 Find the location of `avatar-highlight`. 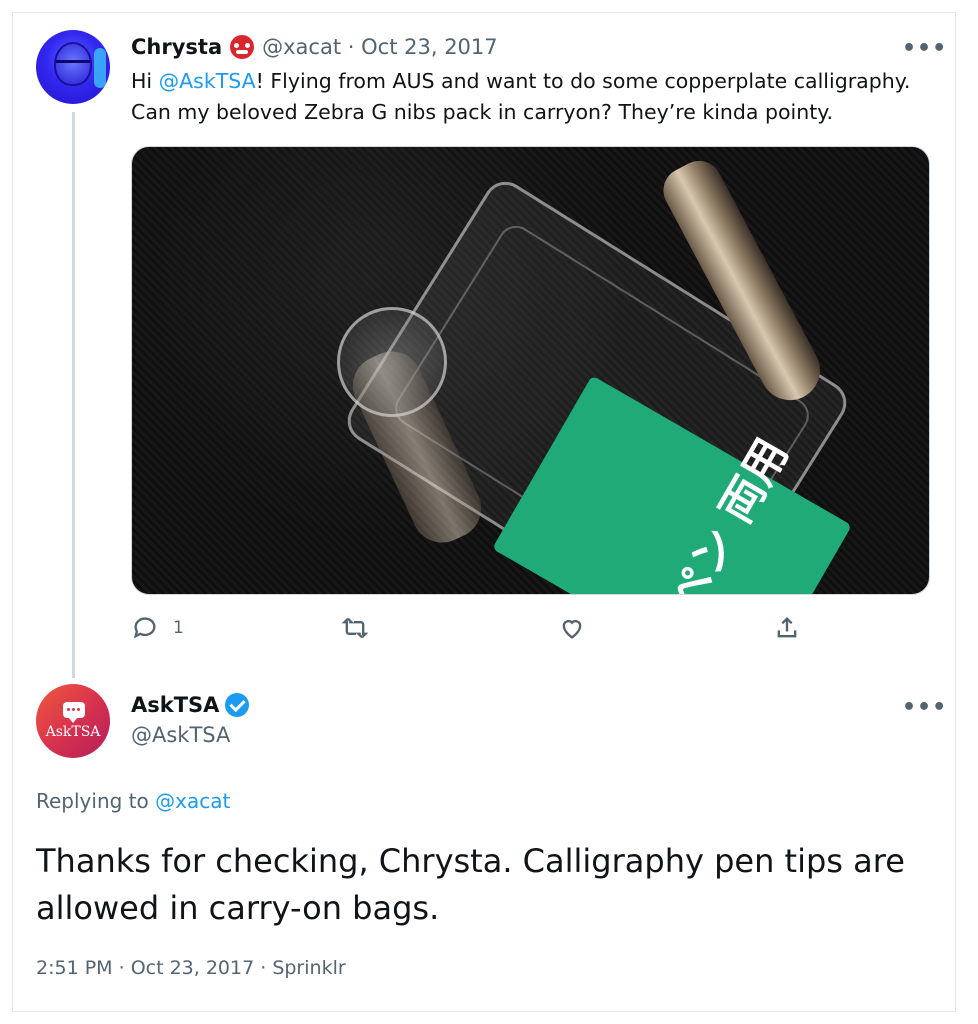

avatar-highlight is located at coordinates (100, 68).